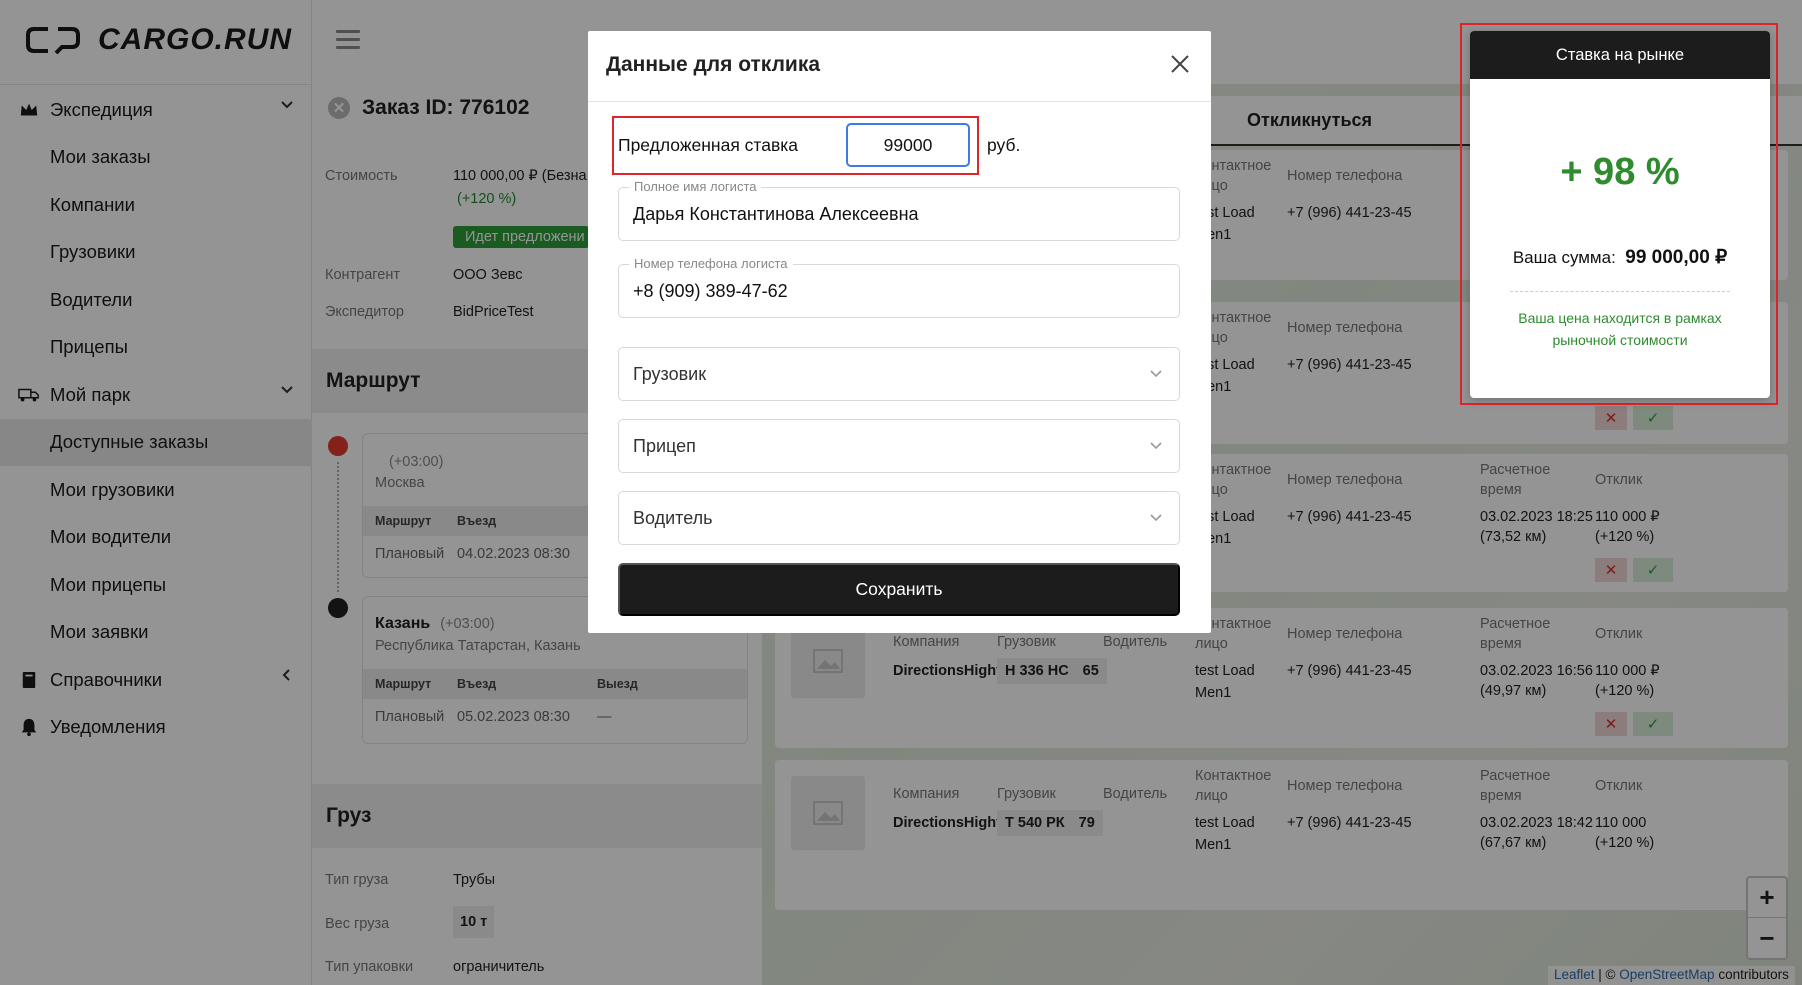 The height and width of the screenshot is (985, 1802). I want to click on market-percent: + 98 %, so click(1620, 172).